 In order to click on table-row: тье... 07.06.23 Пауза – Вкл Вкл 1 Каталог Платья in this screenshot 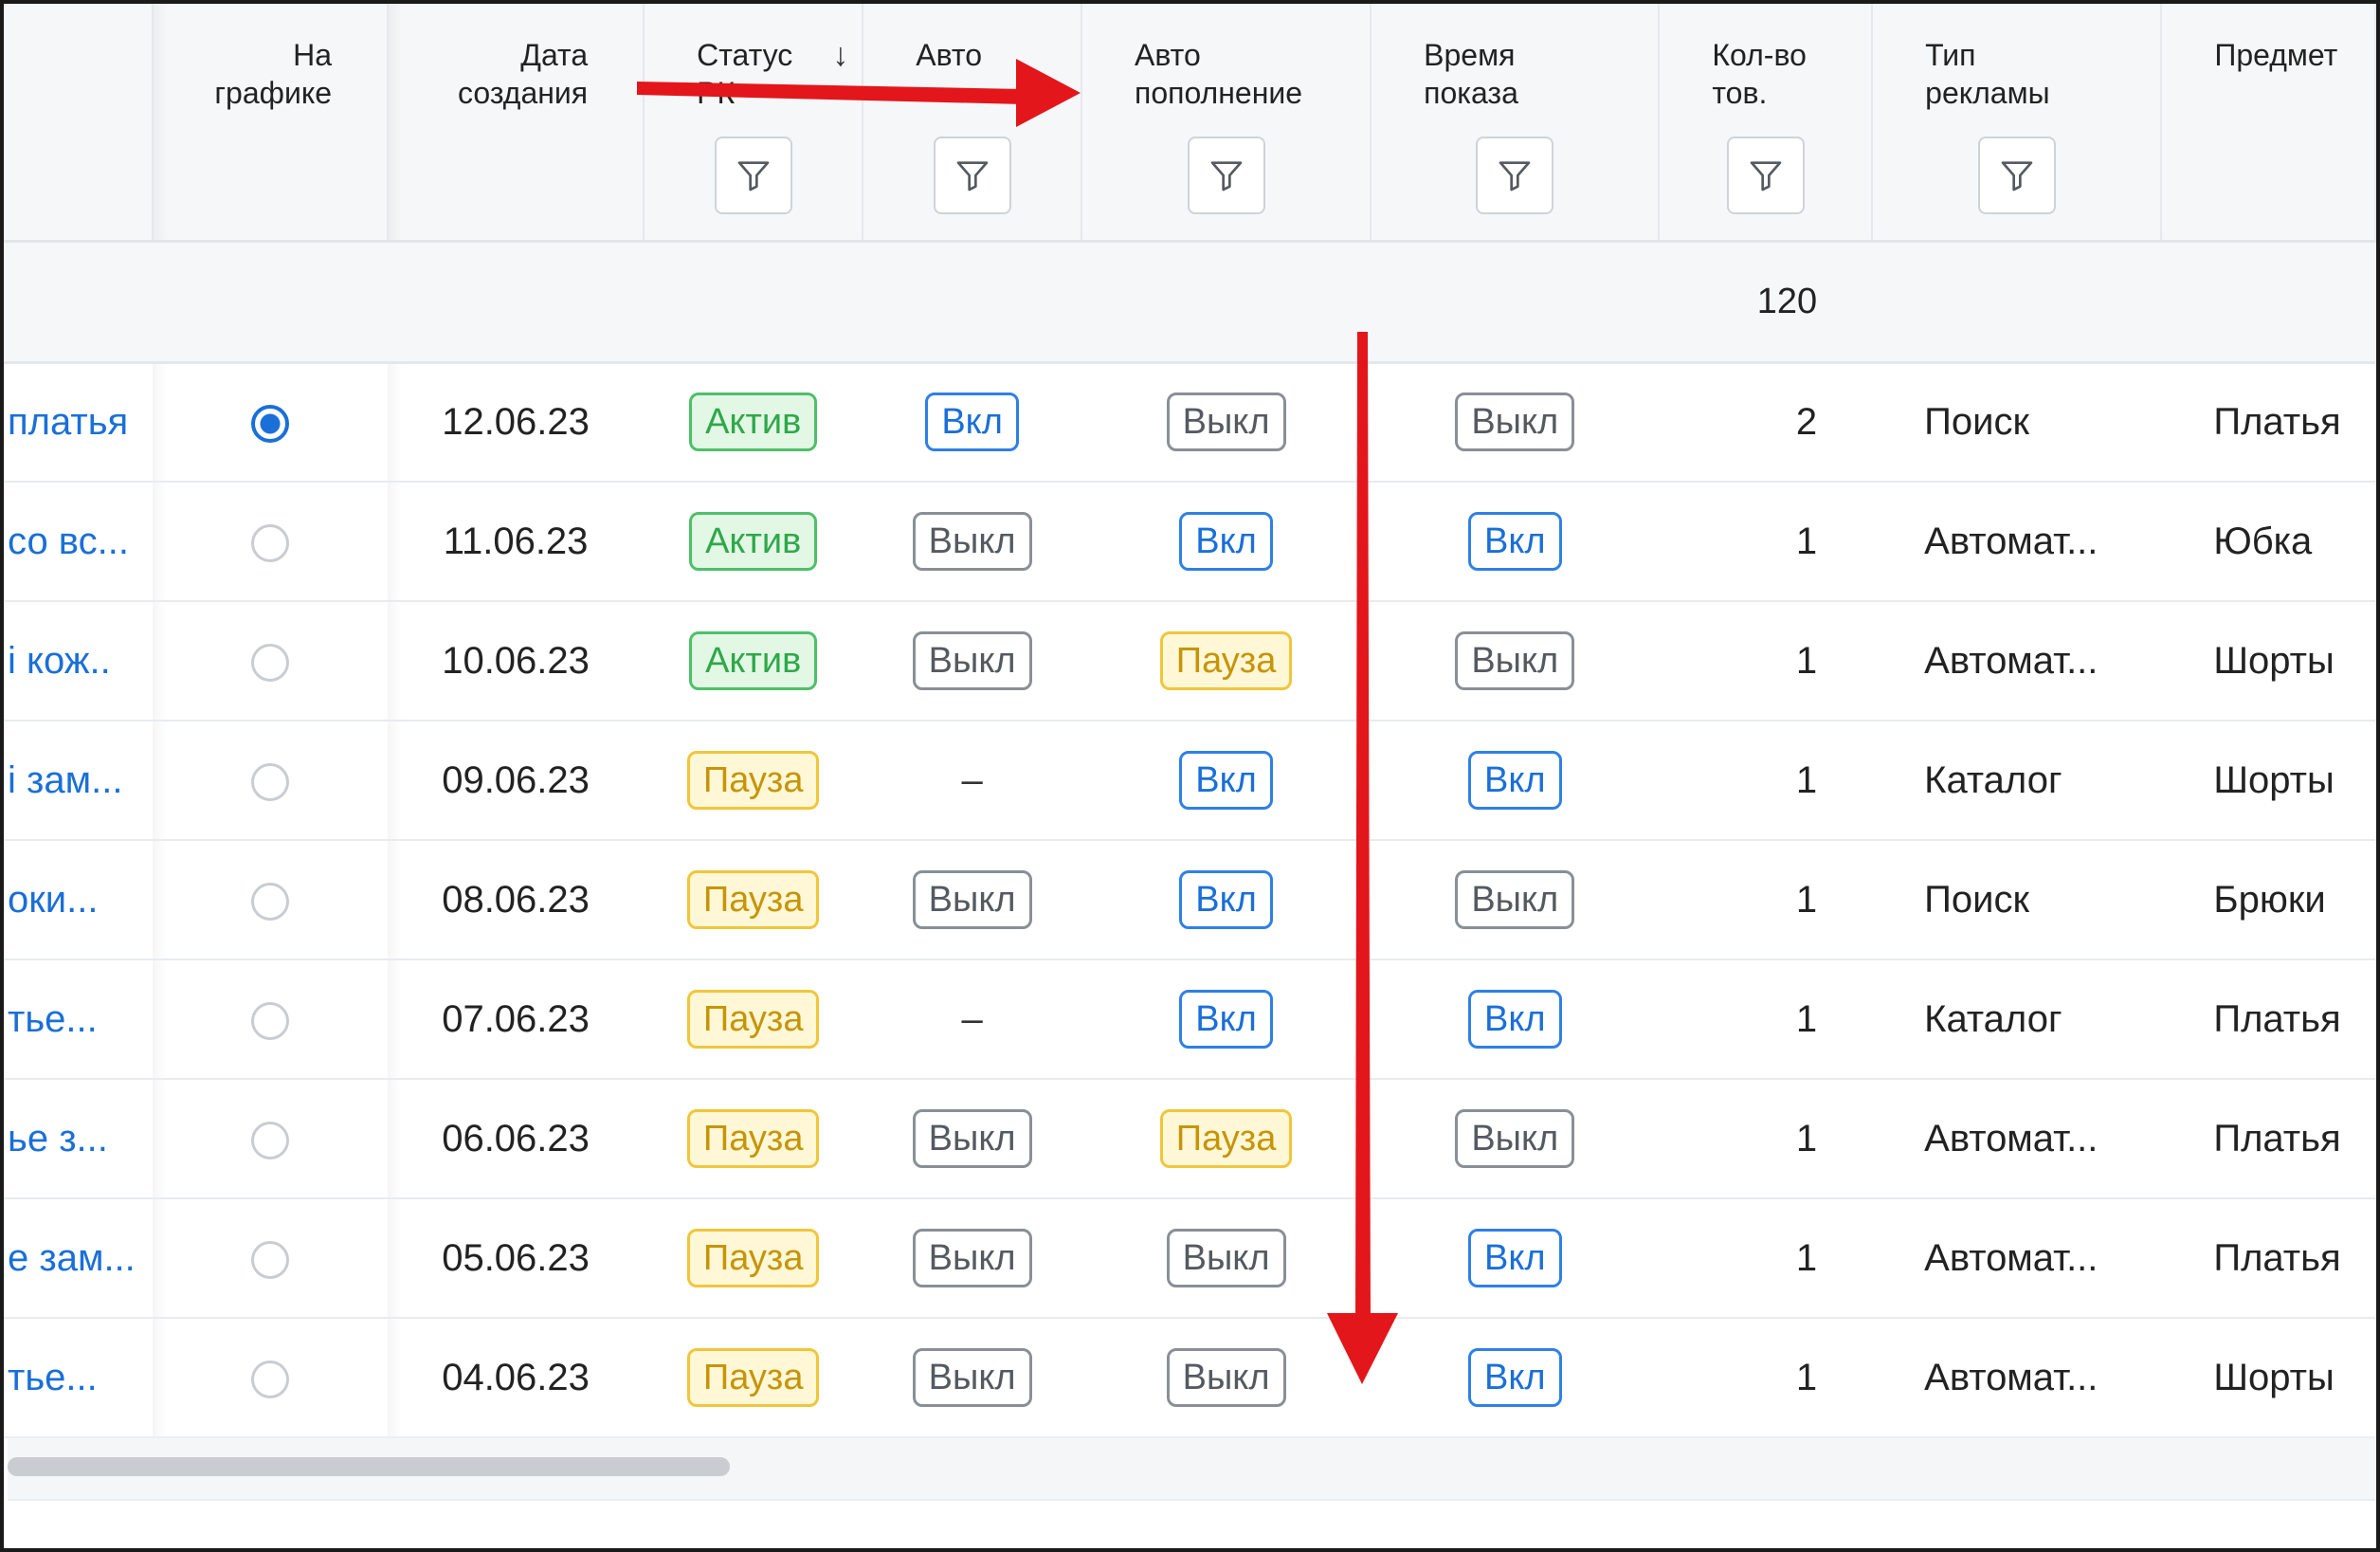, I will do `click(1189, 1020)`.